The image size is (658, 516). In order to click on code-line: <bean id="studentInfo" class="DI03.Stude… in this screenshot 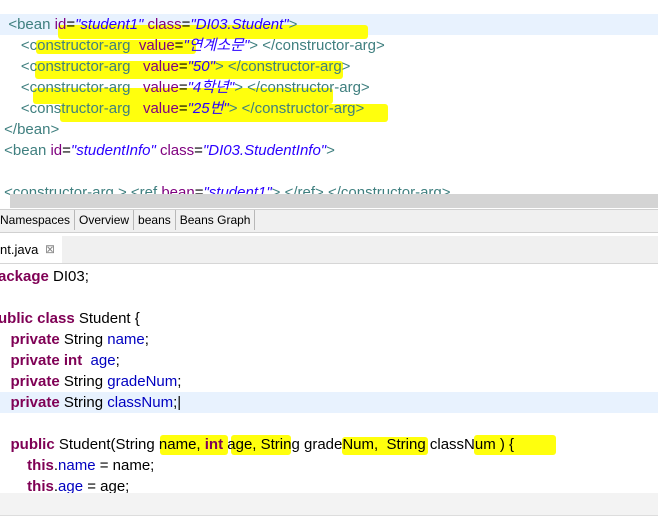, I will do `click(329, 150)`.